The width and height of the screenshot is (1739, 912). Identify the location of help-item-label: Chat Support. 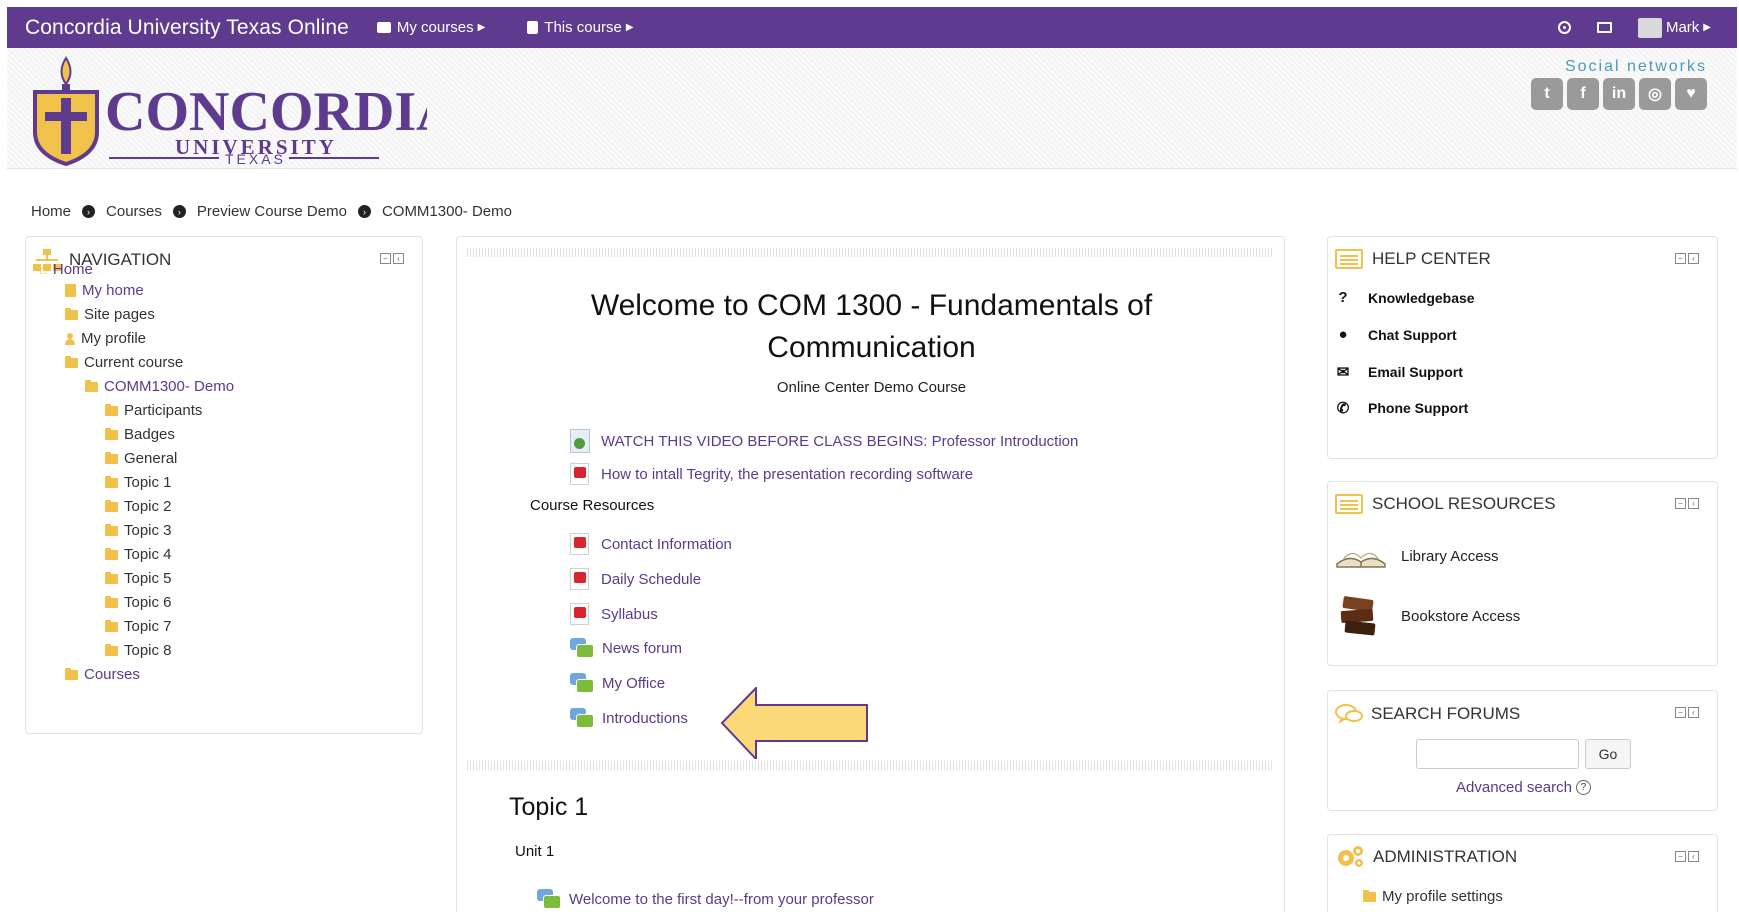
(1412, 334).